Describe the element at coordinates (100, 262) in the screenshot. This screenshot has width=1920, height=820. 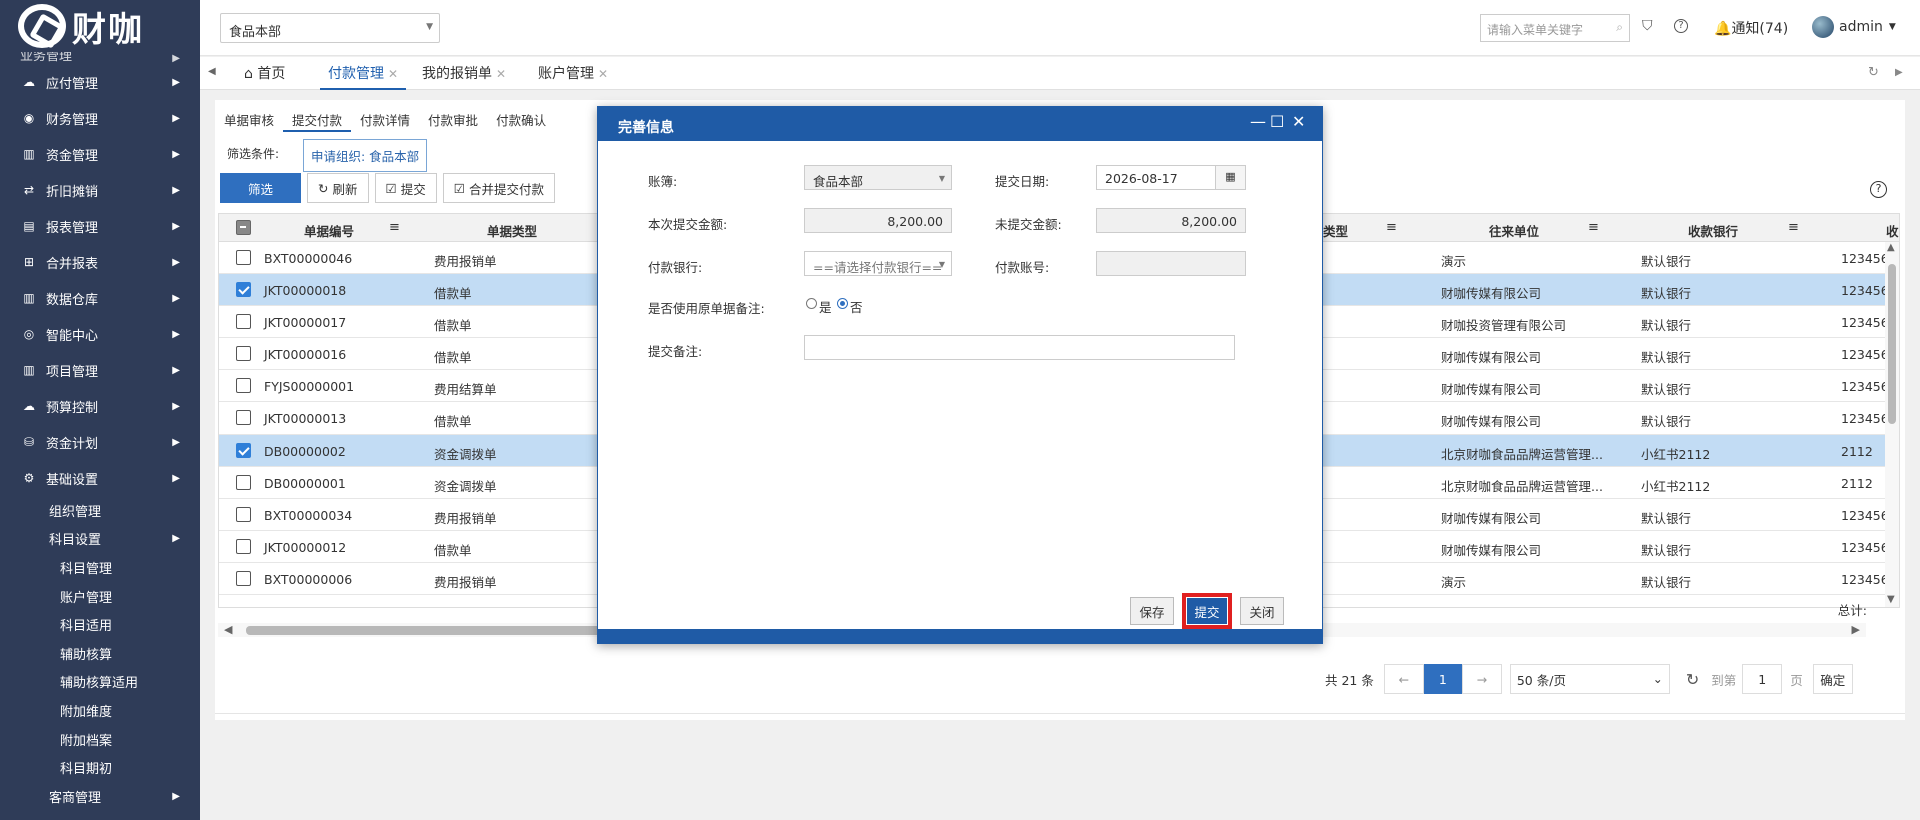
I see `sidebar-item-5: ⊞ 合并报表 ▶` at that location.